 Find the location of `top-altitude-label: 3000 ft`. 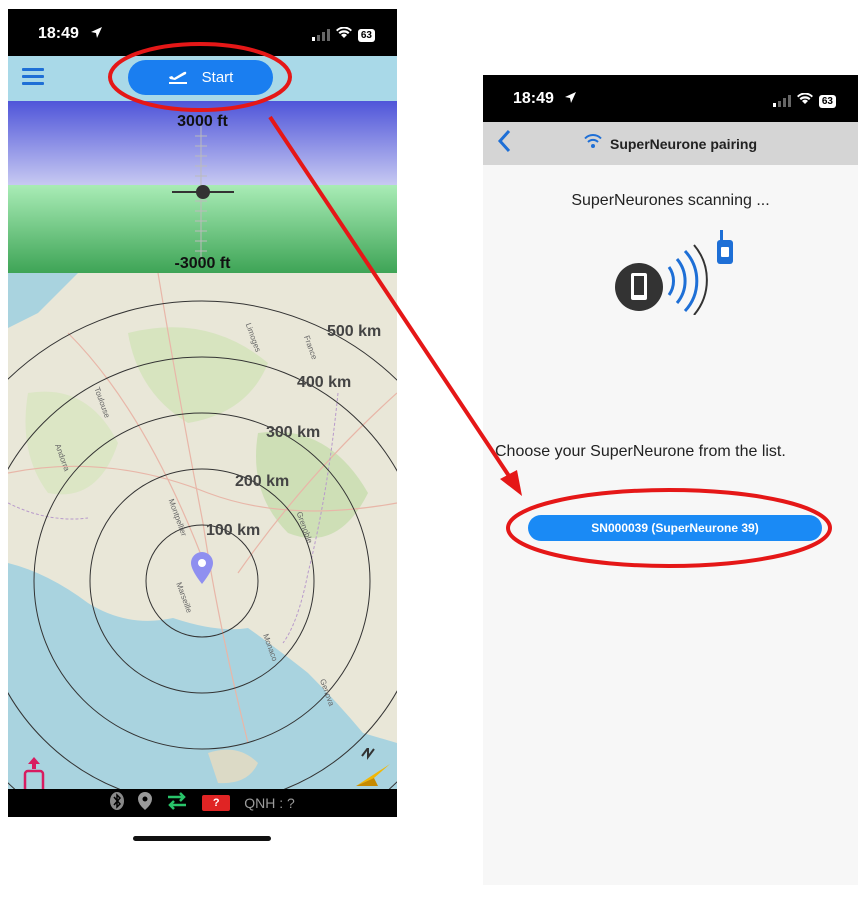

top-altitude-label: 3000 ft is located at coordinates (202, 121).